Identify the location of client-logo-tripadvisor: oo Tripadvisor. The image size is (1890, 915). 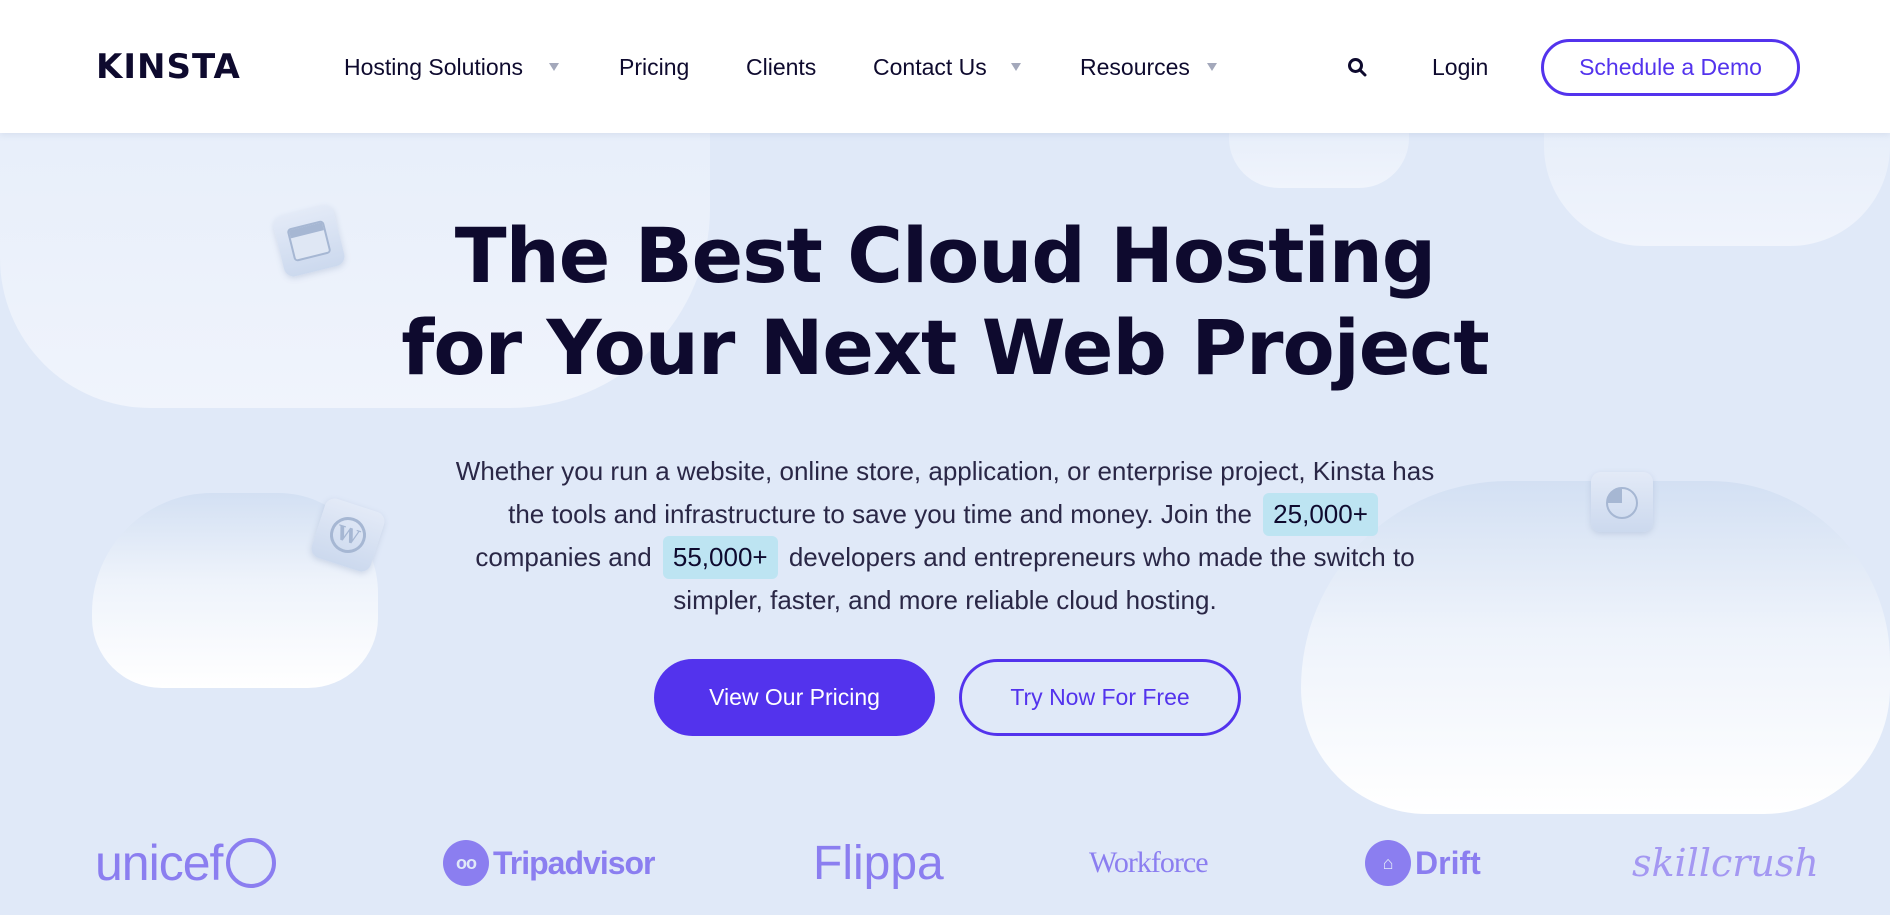
(549, 863).